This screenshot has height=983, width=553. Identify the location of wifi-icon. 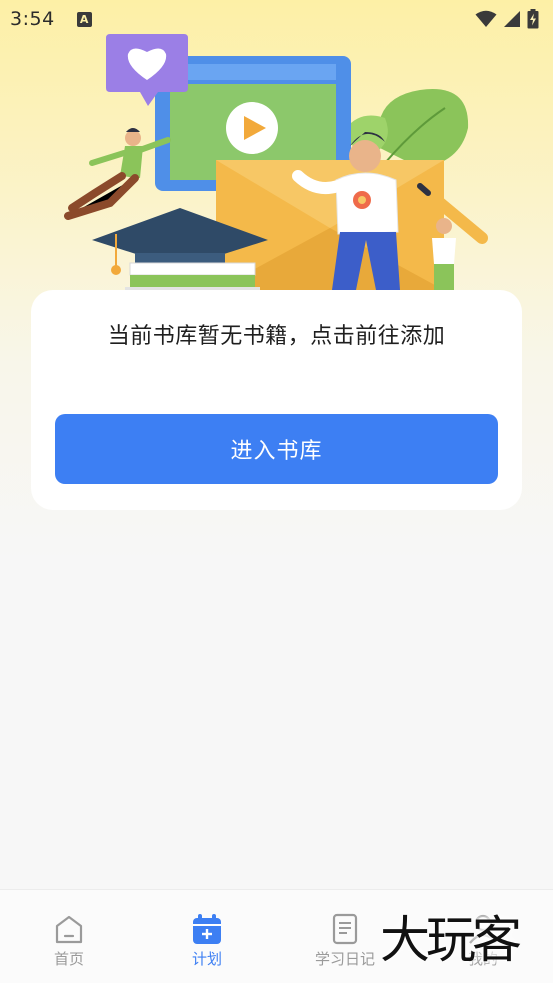
(486, 18).